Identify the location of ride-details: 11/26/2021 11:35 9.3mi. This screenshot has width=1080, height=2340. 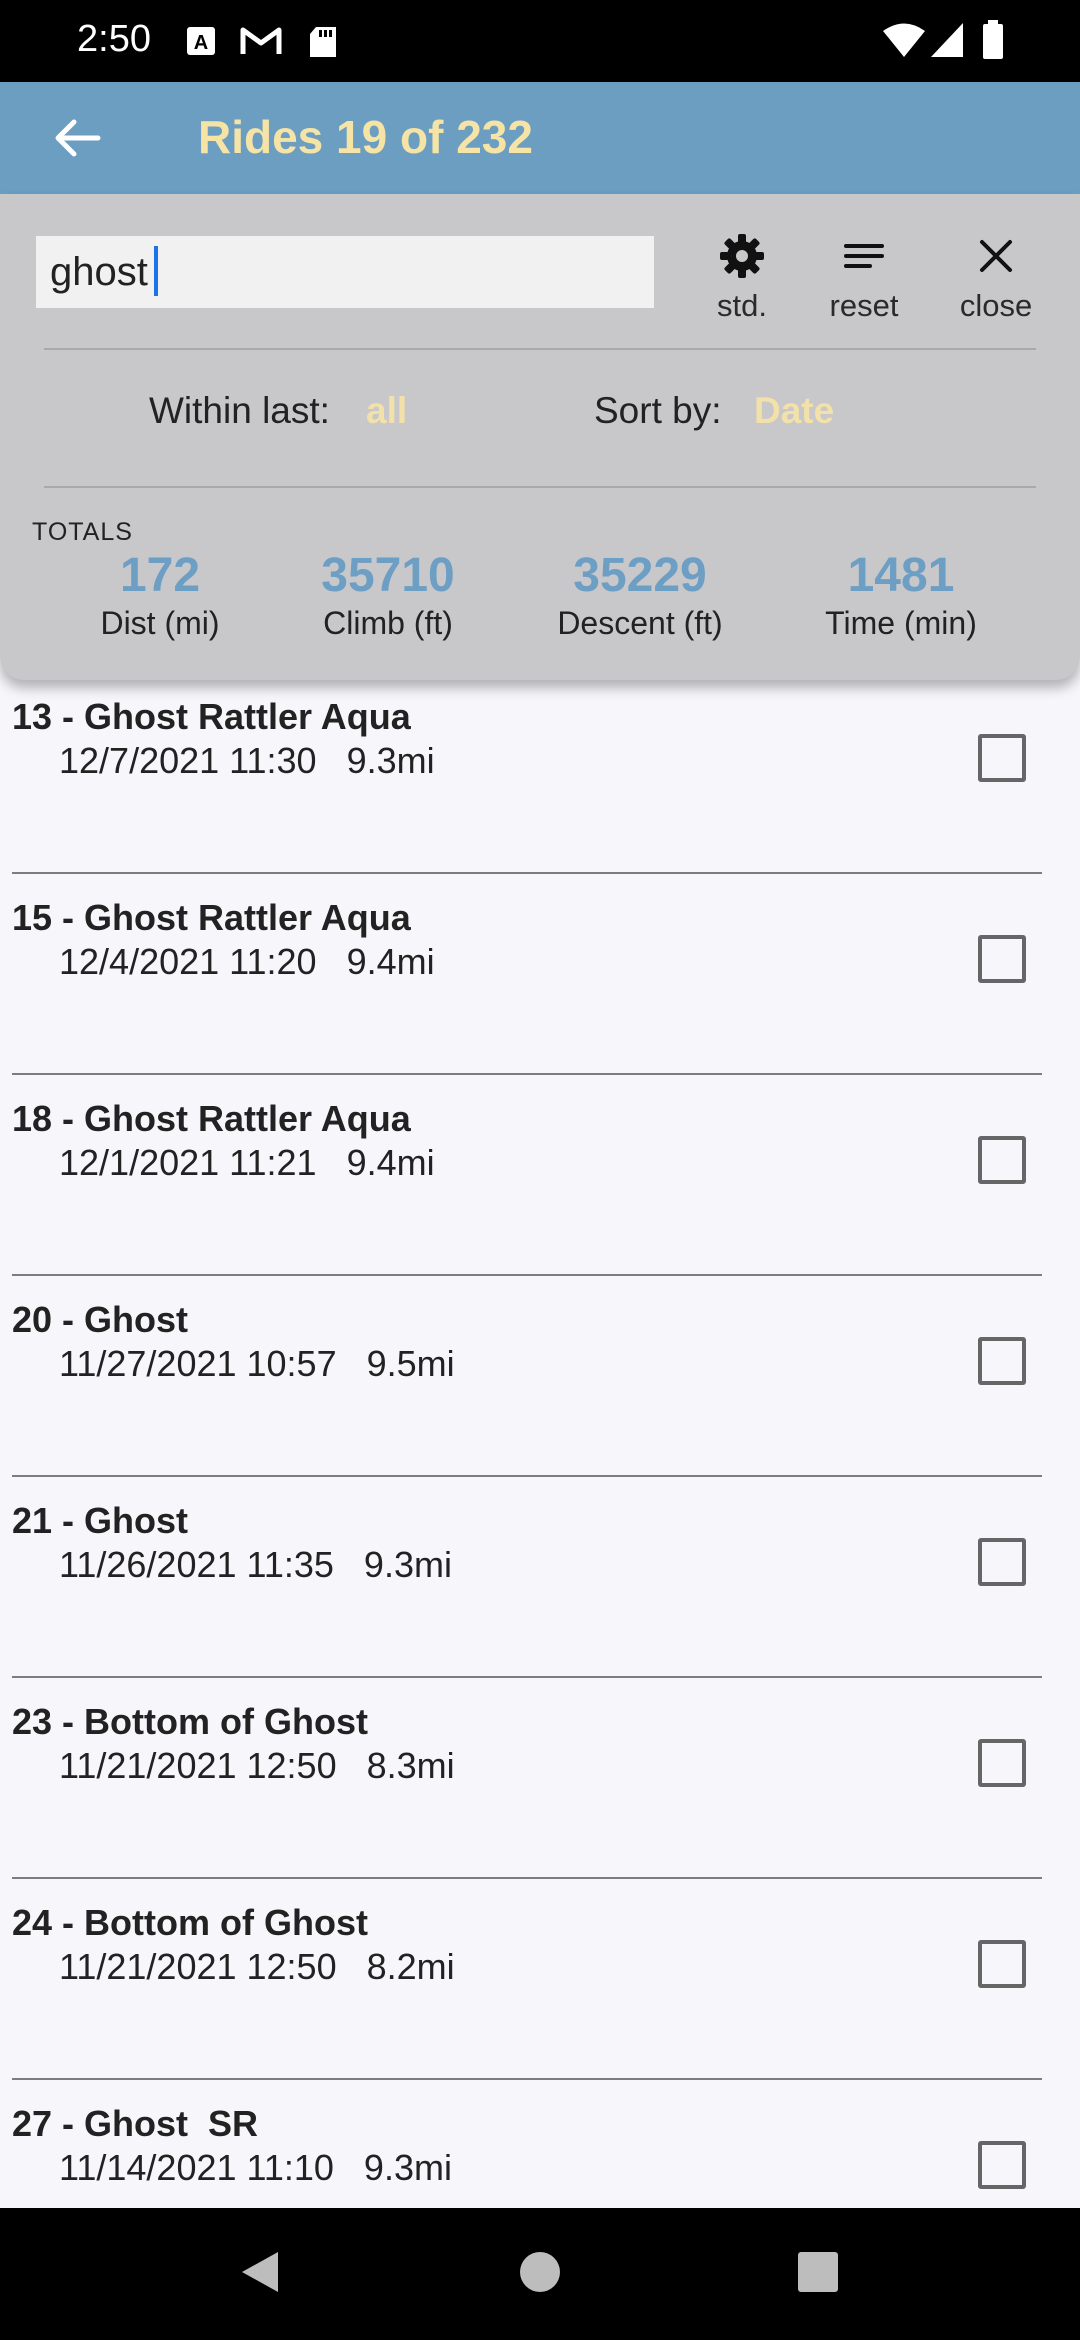
(255, 1564).